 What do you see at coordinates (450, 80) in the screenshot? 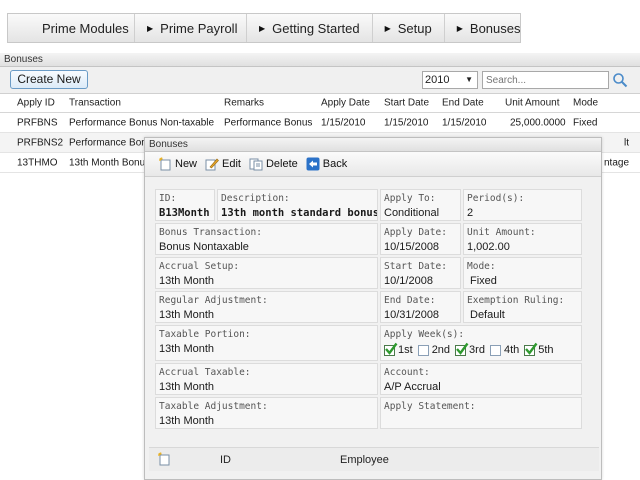
I see `year-select: 2010 ▼` at bounding box center [450, 80].